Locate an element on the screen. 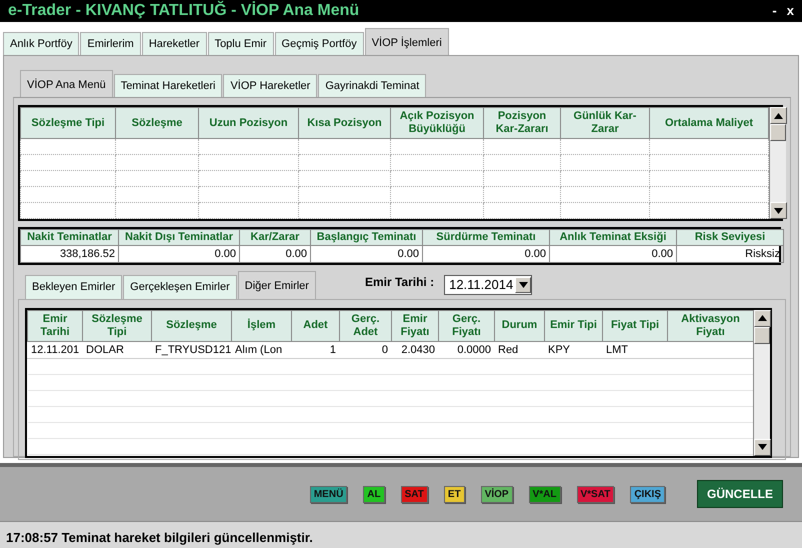 This screenshot has width=802, height=548. date-dropdown: 12.11.2014 is located at coordinates (488, 284).